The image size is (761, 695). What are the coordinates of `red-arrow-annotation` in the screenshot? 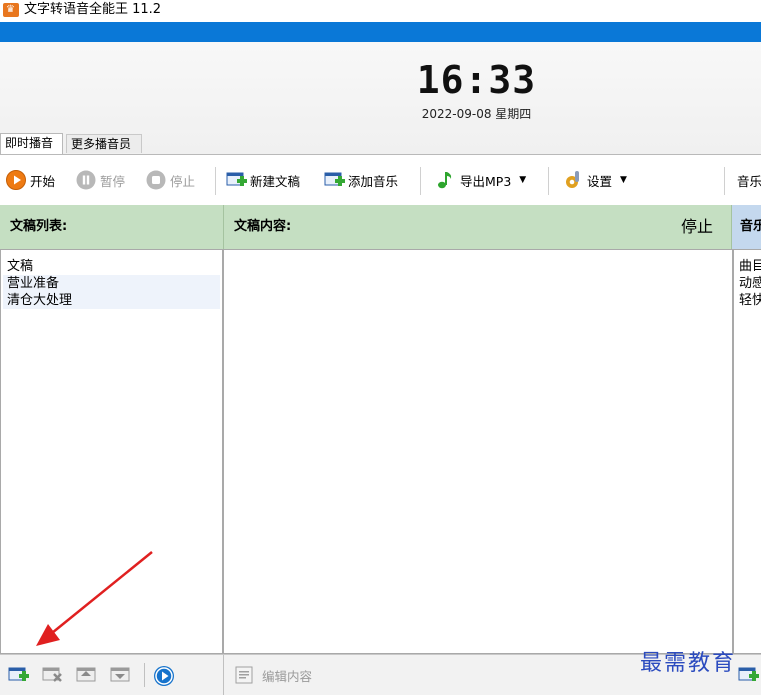 It's located at (94, 598).